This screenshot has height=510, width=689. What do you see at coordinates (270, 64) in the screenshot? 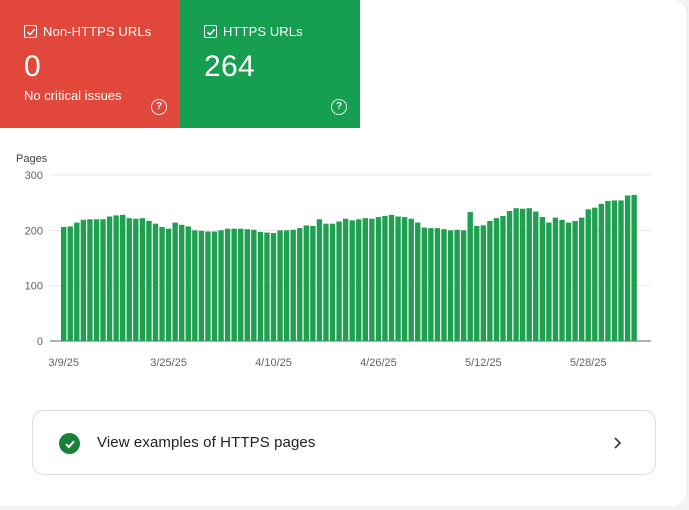
I see `https-urls-tile: HTTPS URLs 264 ?` at bounding box center [270, 64].